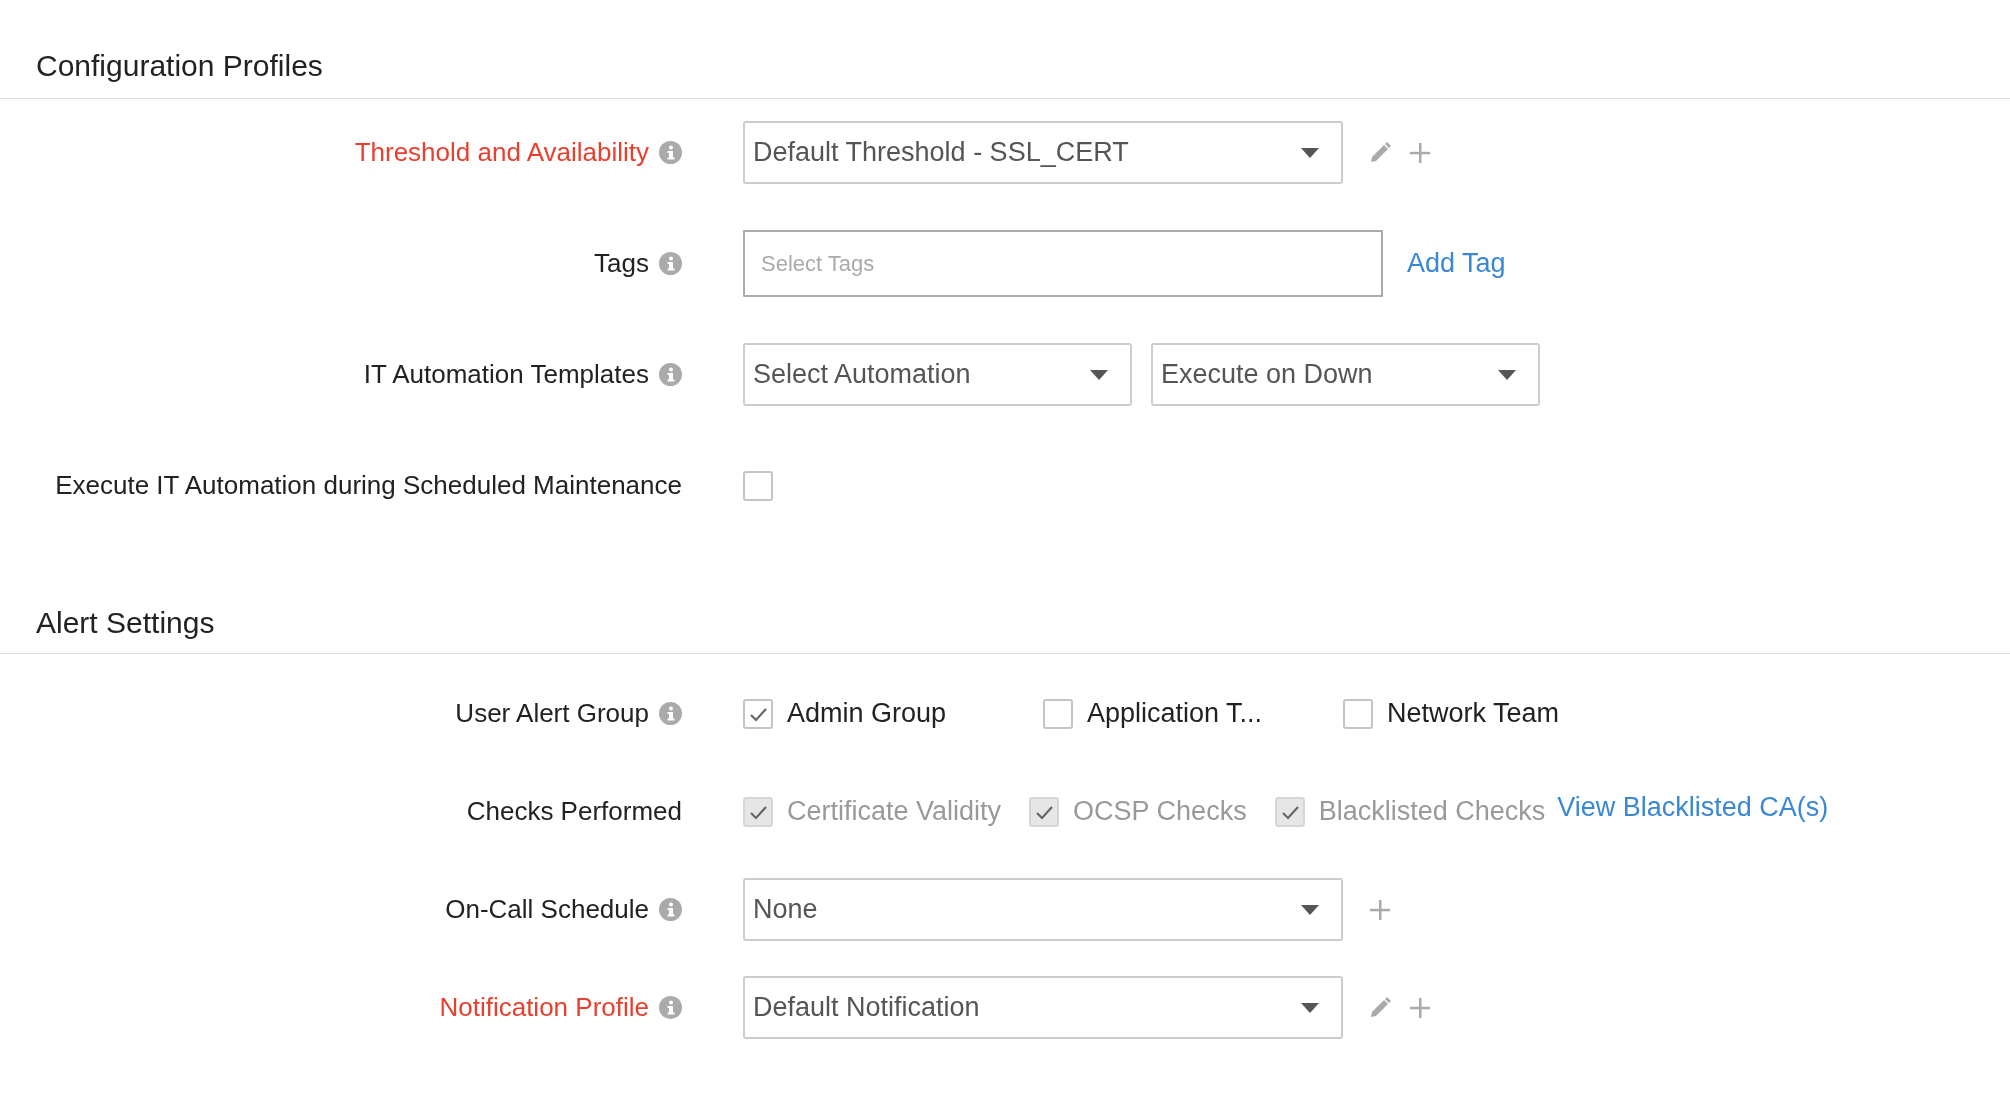  What do you see at coordinates (544, 1007) in the screenshot?
I see `field-label: Notification Profile` at bounding box center [544, 1007].